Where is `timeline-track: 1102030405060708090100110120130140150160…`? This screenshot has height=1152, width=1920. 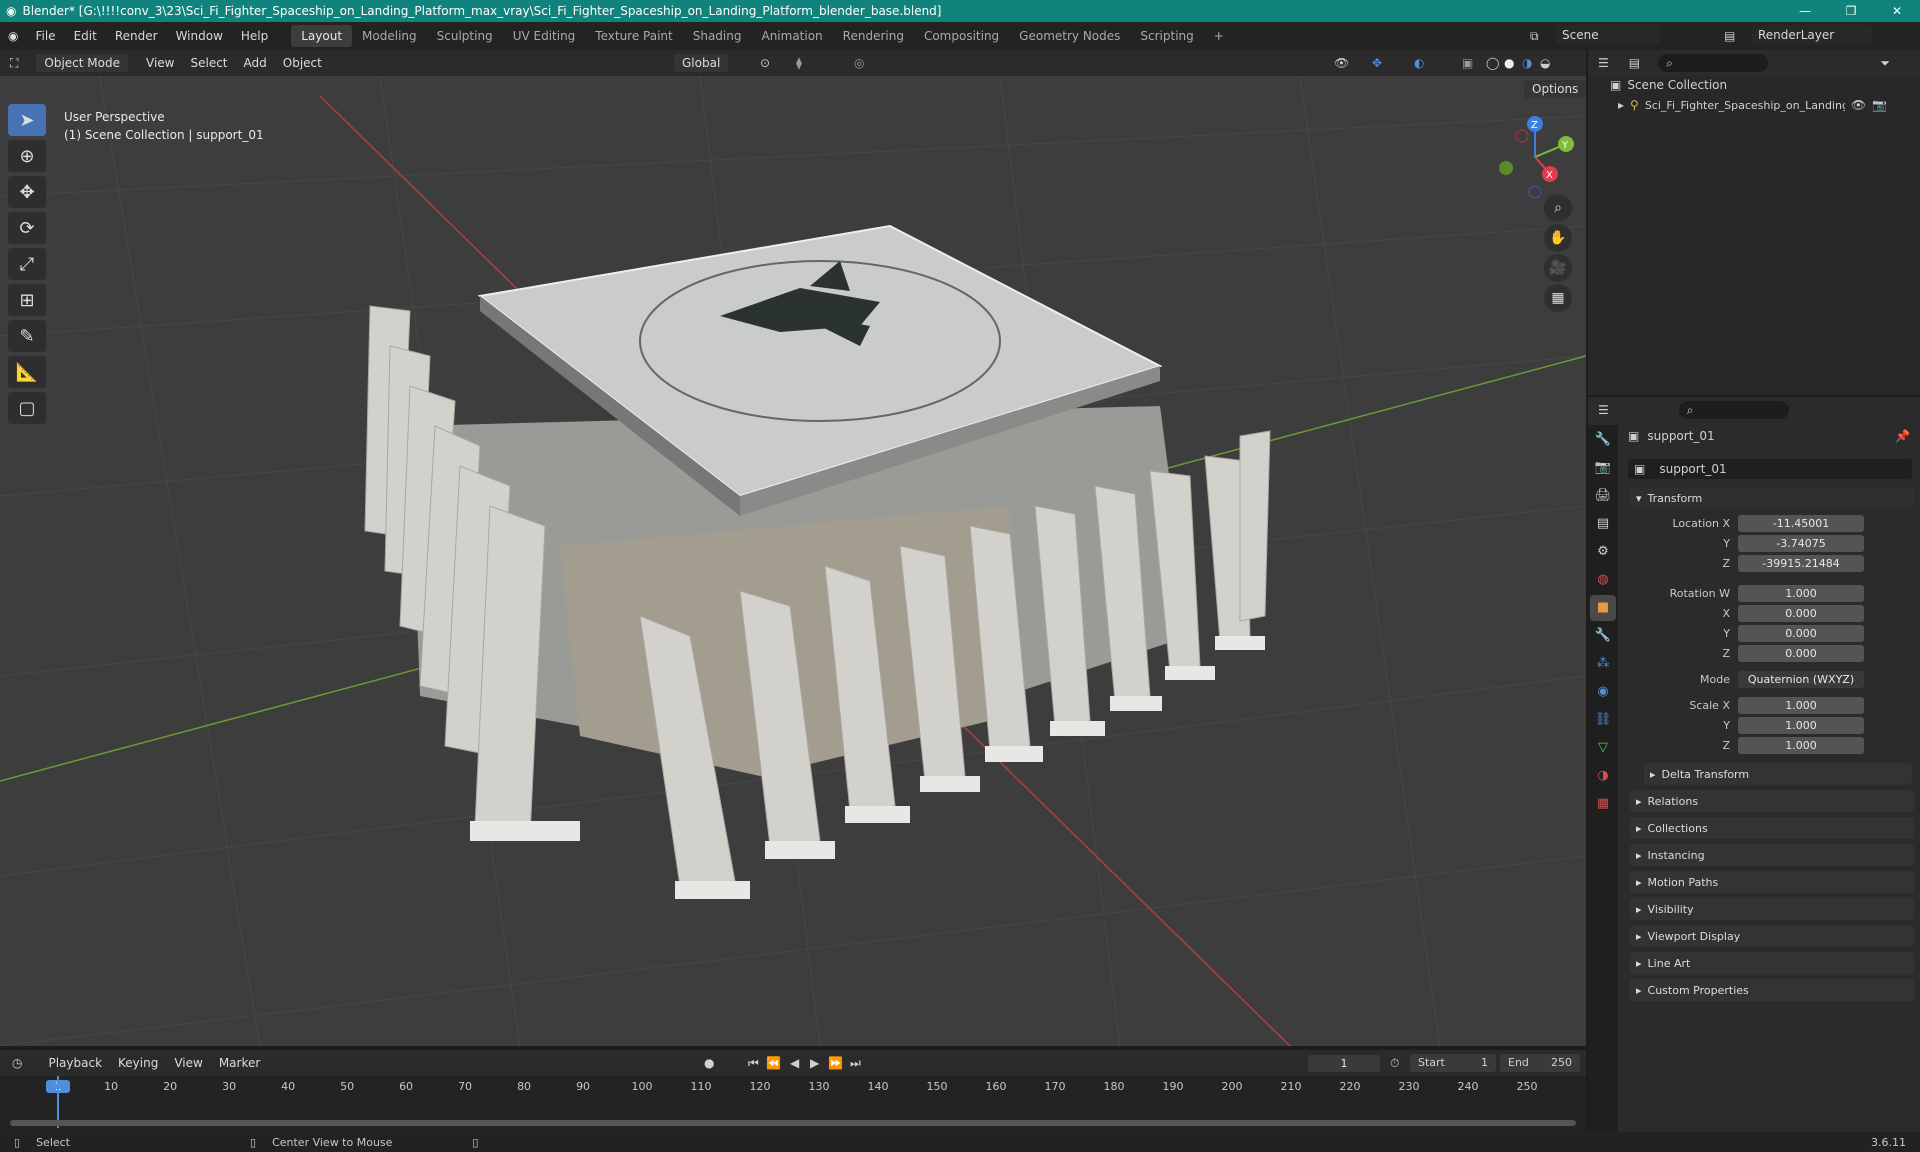 timeline-track: 1102030405060708090100110120130140150160… is located at coordinates (793, 1104).